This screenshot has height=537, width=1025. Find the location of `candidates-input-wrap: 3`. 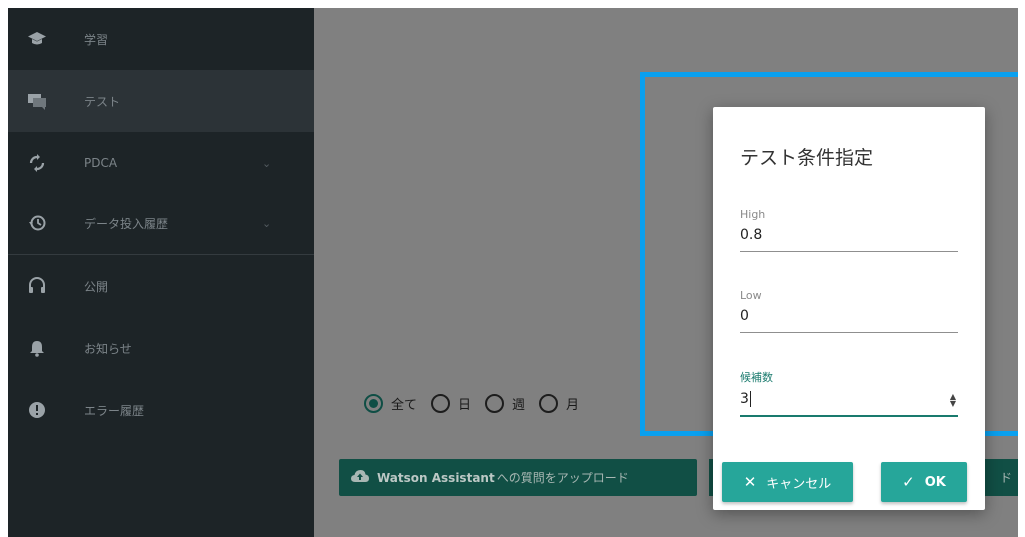

candidates-input-wrap: 3 is located at coordinates (849, 401).